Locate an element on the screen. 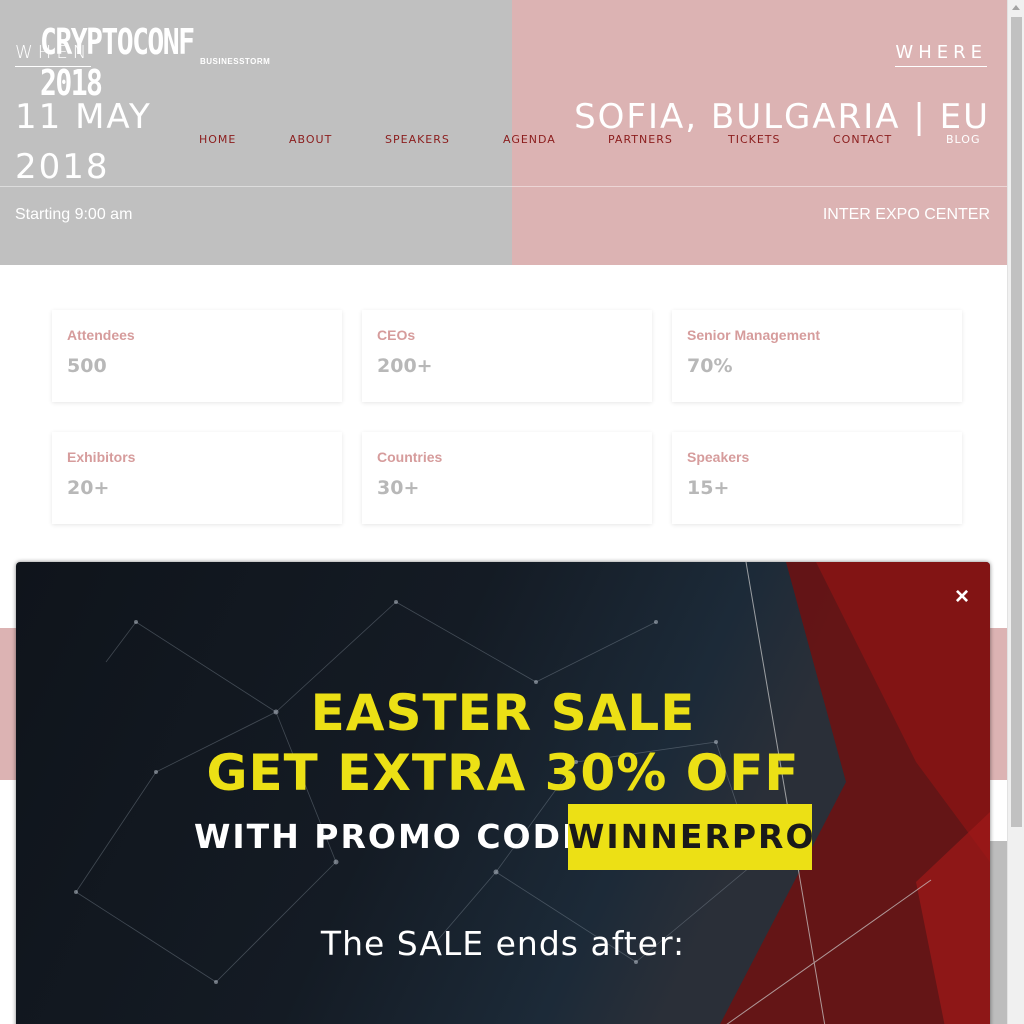 Image resolution: width=1024 pixels, height=1024 pixels. stat-value: 30+ is located at coordinates (398, 488).